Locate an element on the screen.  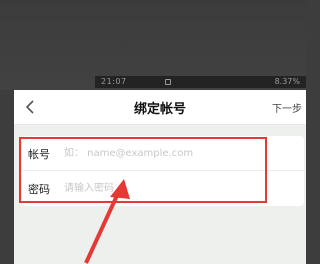
next-step-button: 下一步 is located at coordinates (287, 107).